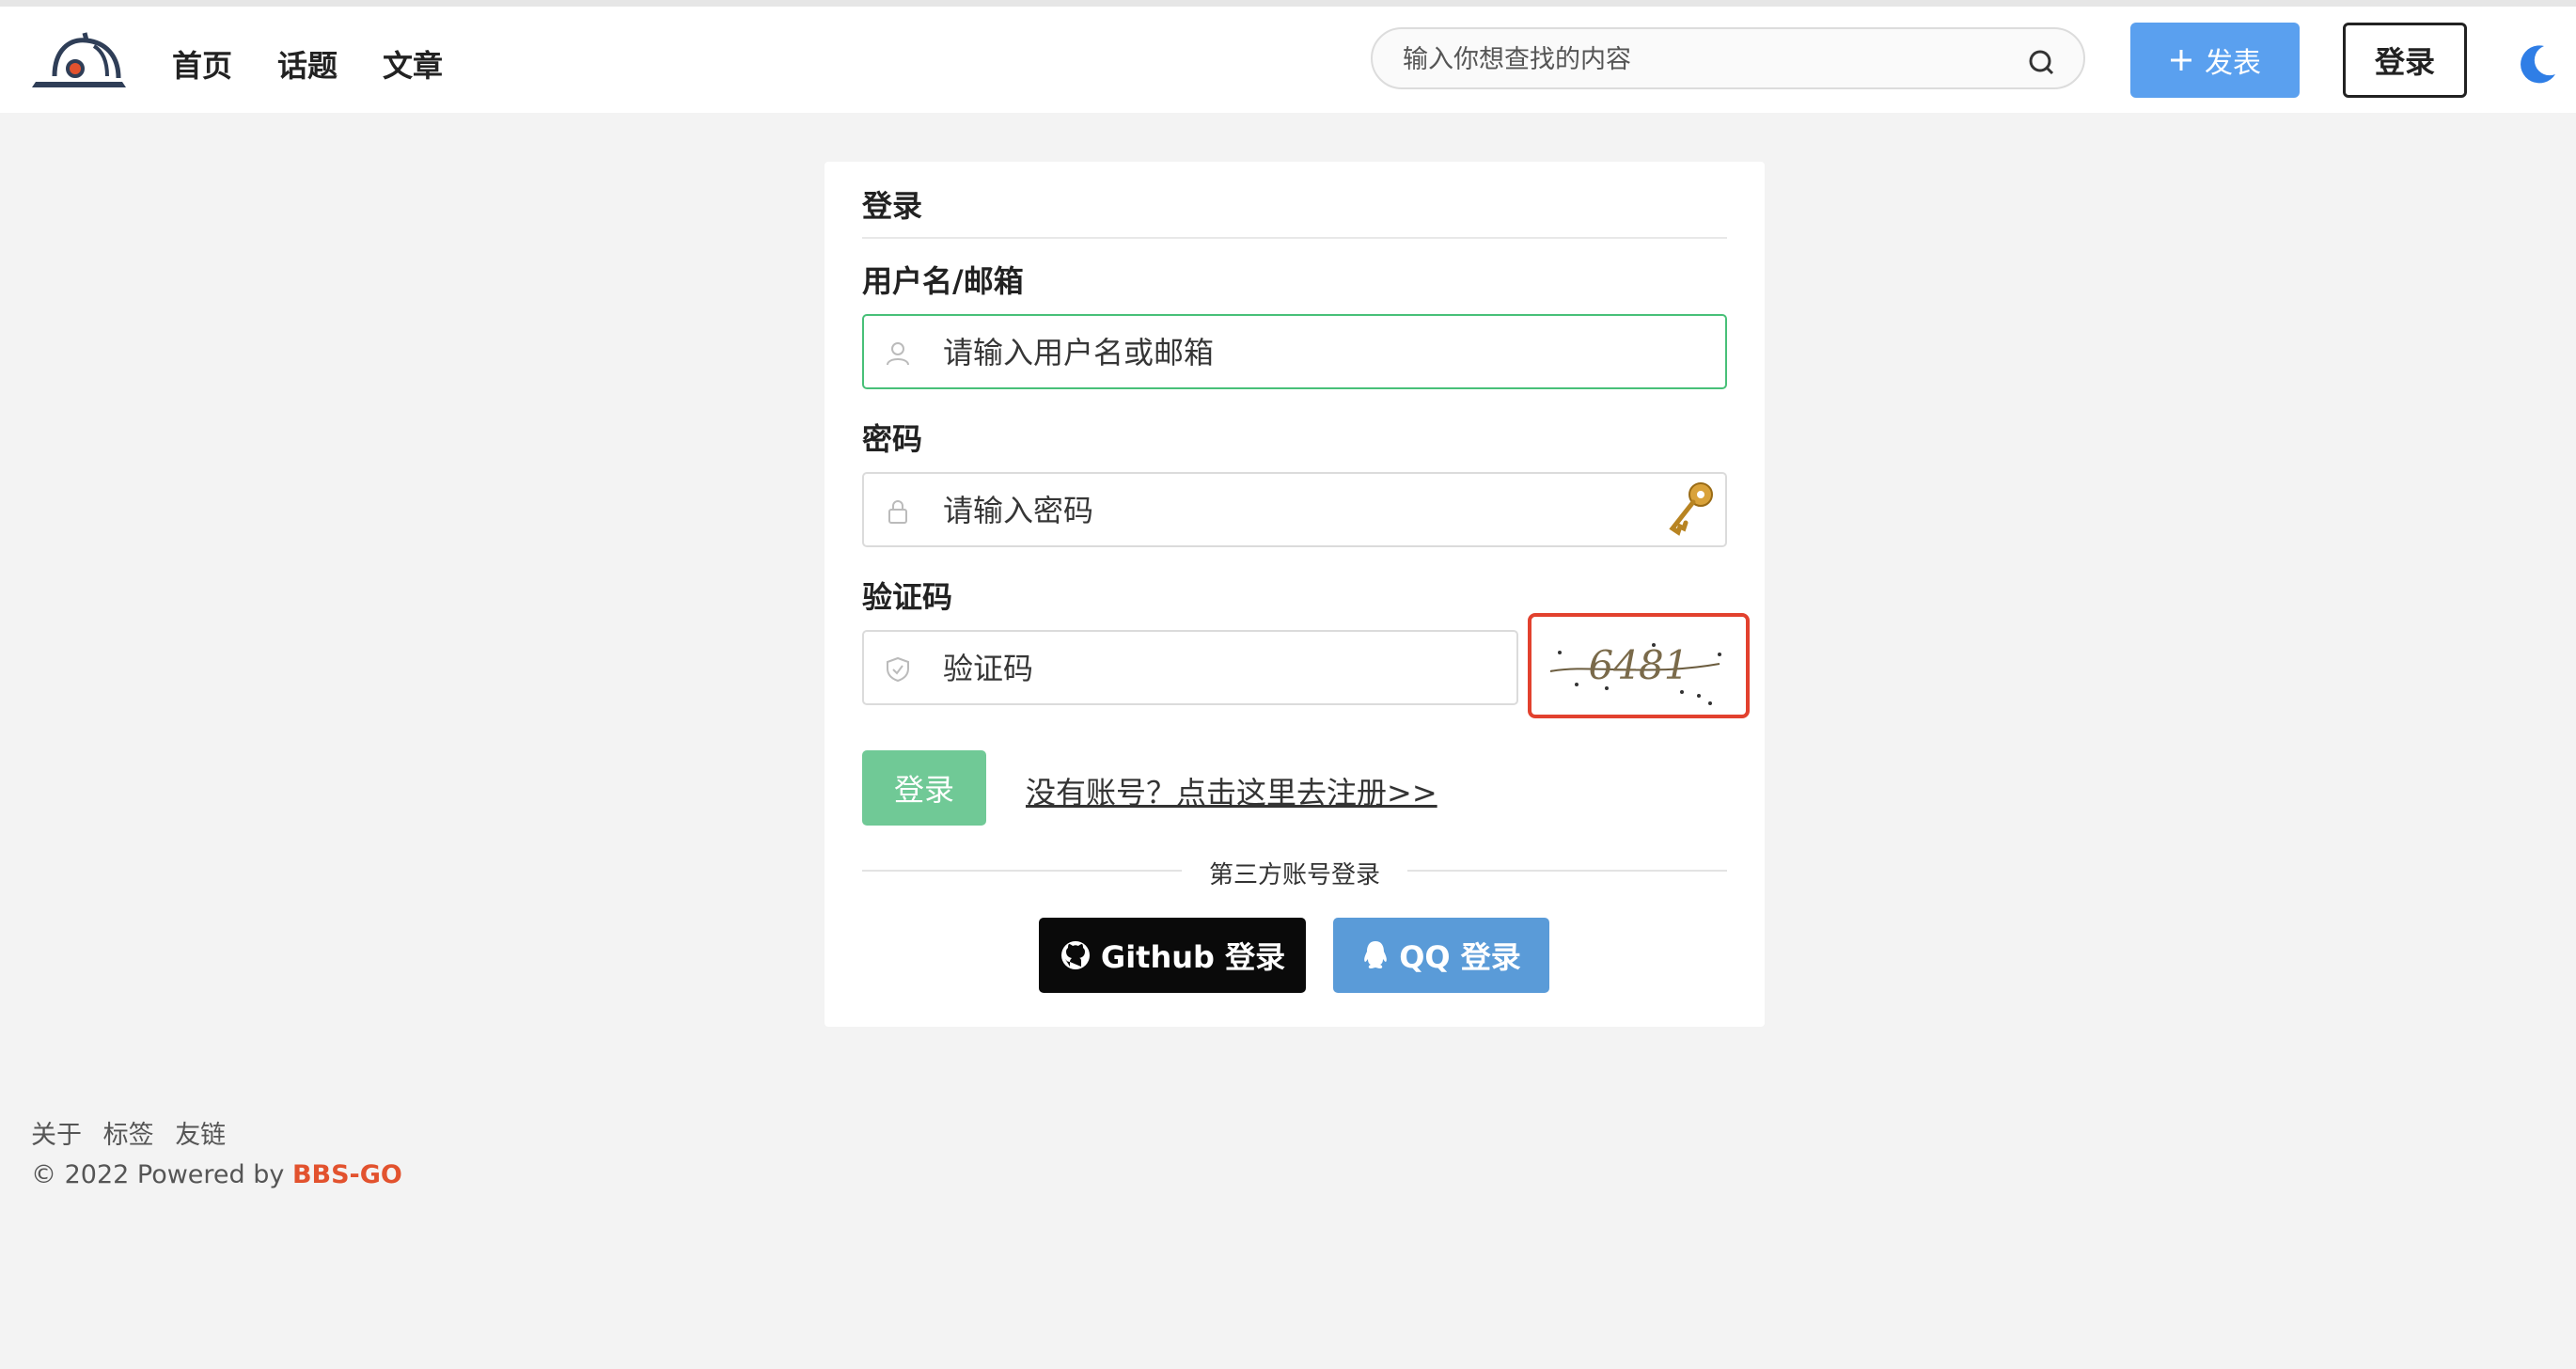  Describe the element at coordinates (216, 1151) in the screenshot. I see `footer: 关于 标签 友链 © 2022 Powered by BBS-GO` at that location.